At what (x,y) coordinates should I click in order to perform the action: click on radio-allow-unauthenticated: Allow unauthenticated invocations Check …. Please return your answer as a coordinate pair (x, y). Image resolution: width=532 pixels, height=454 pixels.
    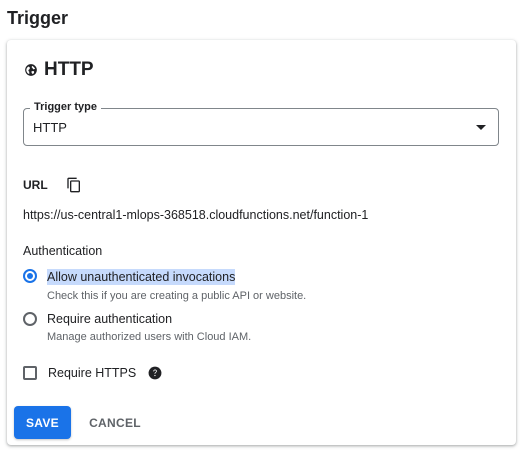
    Looking at the image, I should click on (164, 285).